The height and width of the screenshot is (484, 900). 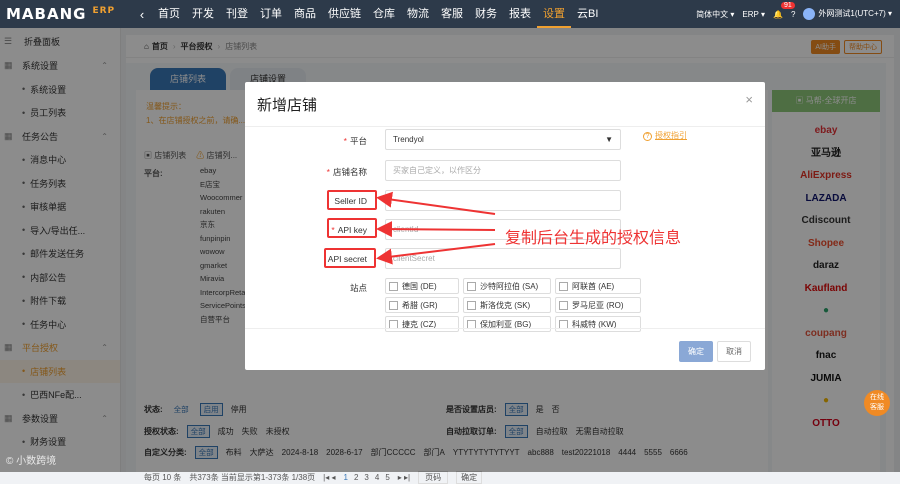 I want to click on page-number: 4, so click(x=377, y=477).